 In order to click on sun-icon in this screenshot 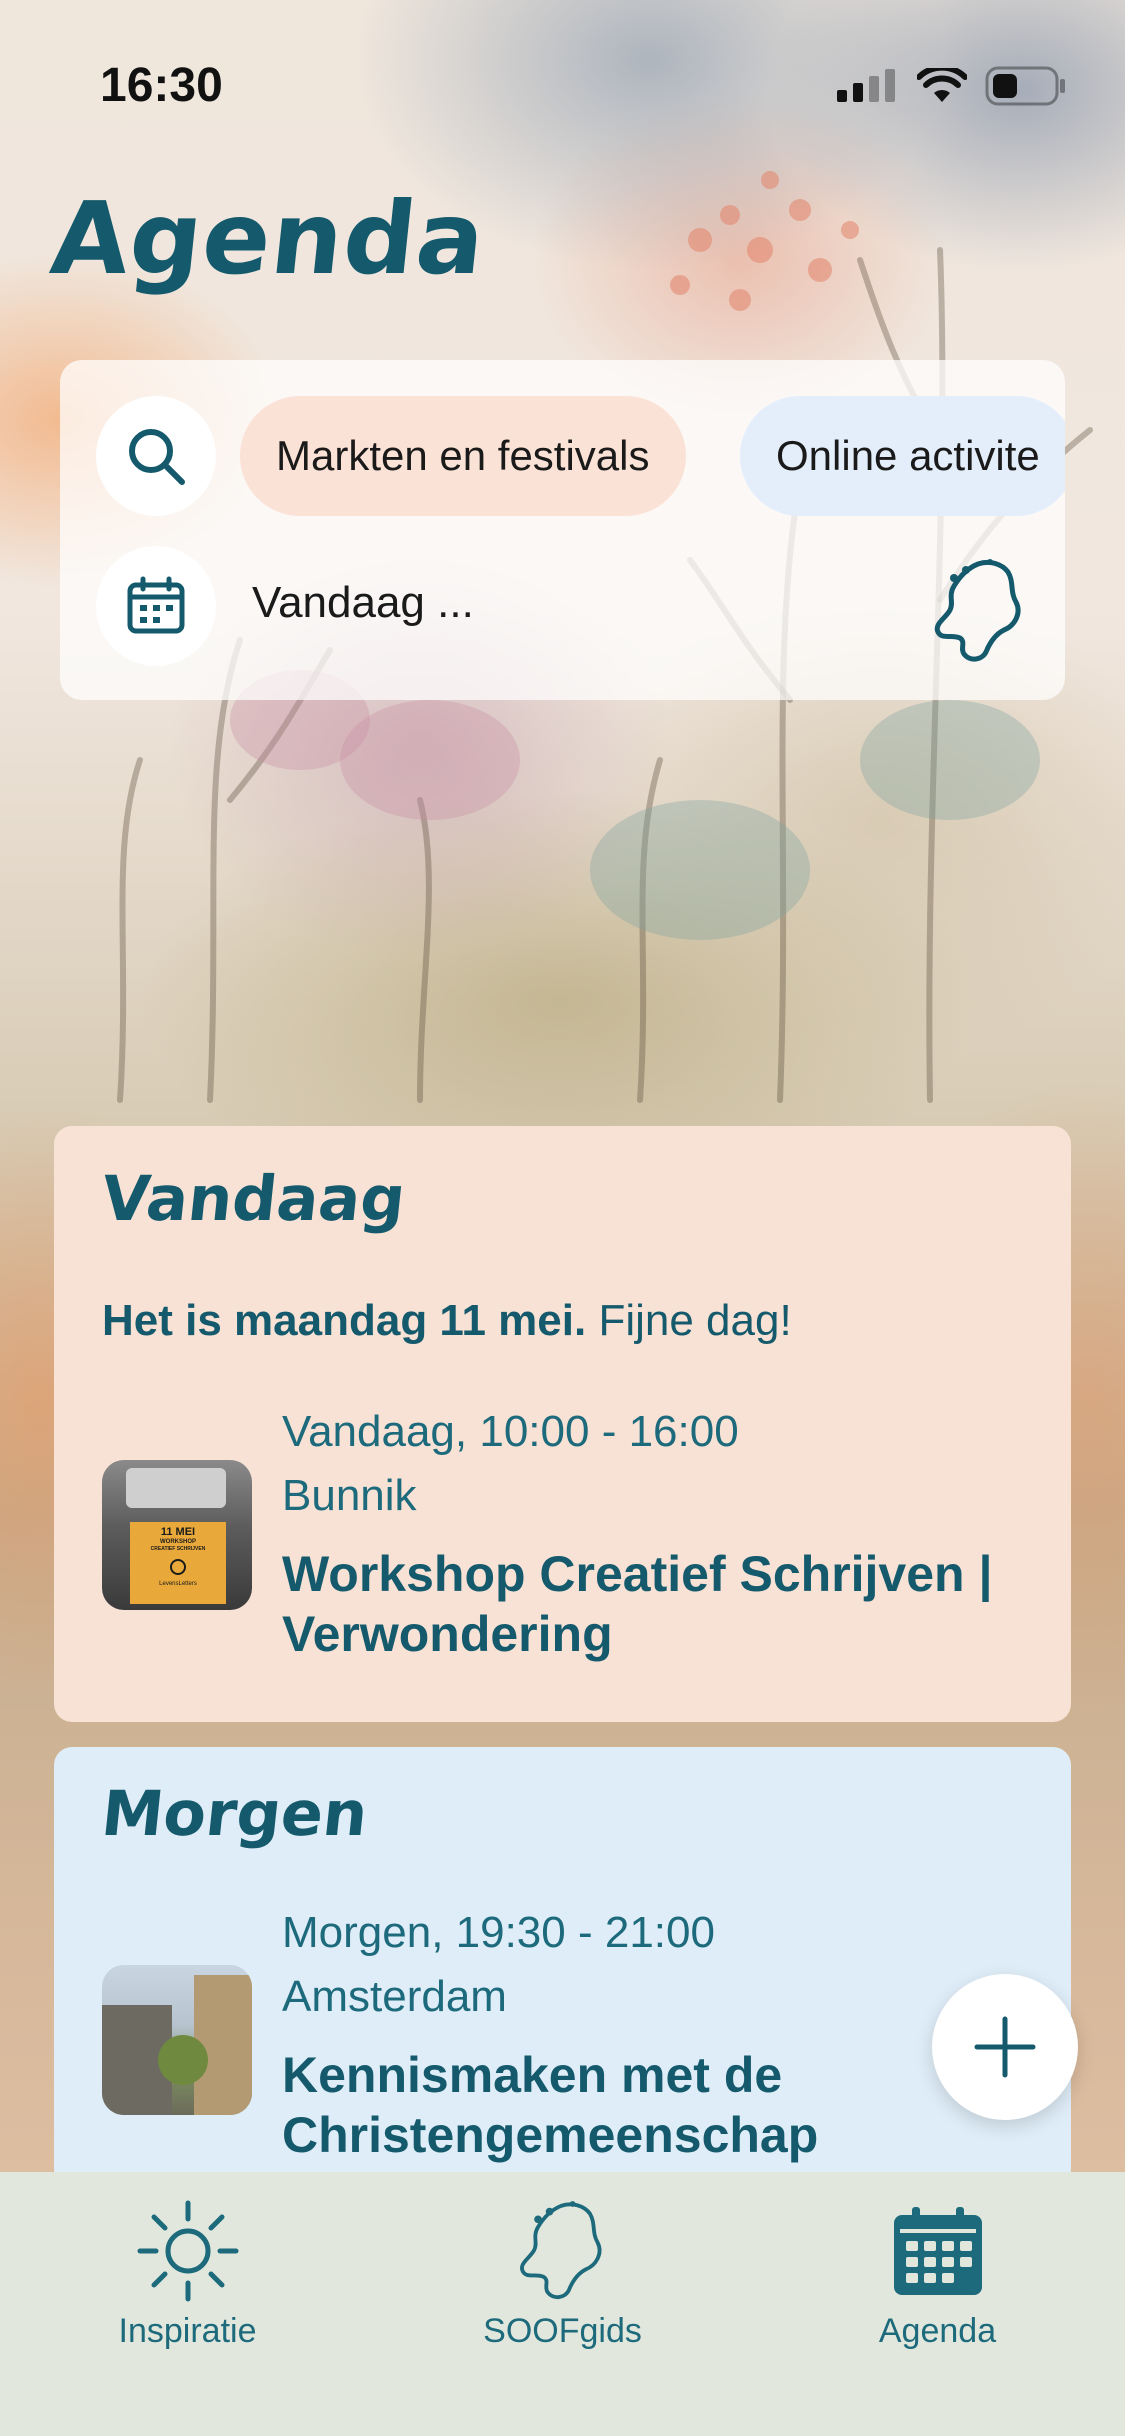, I will do `click(187, 2251)`.